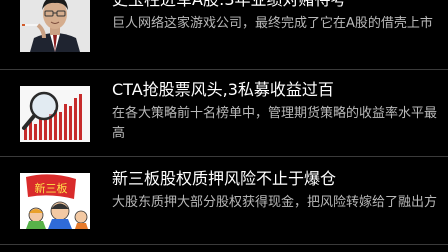 Image resolution: width=448 pixels, height=252 pixels. Describe the element at coordinates (224, 244) in the screenshot. I see `divider` at that location.